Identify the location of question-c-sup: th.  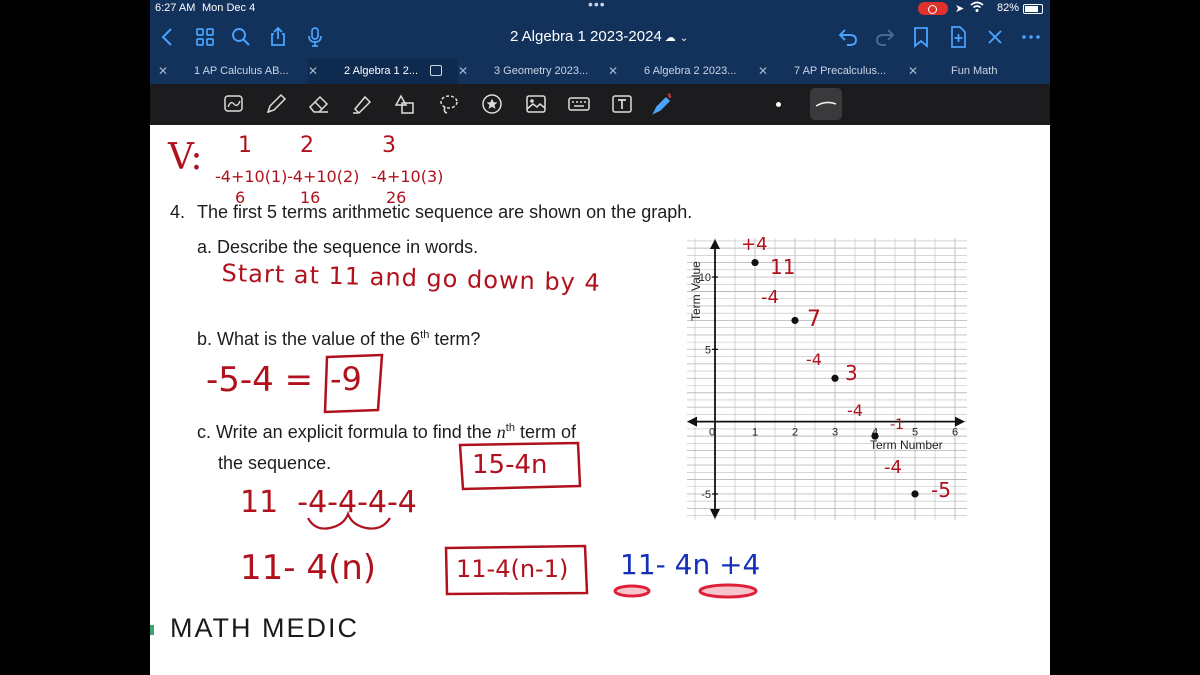
(510, 428).